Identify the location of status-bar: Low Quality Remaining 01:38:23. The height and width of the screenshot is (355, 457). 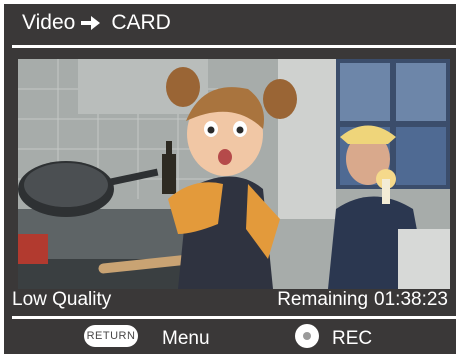
(230, 299).